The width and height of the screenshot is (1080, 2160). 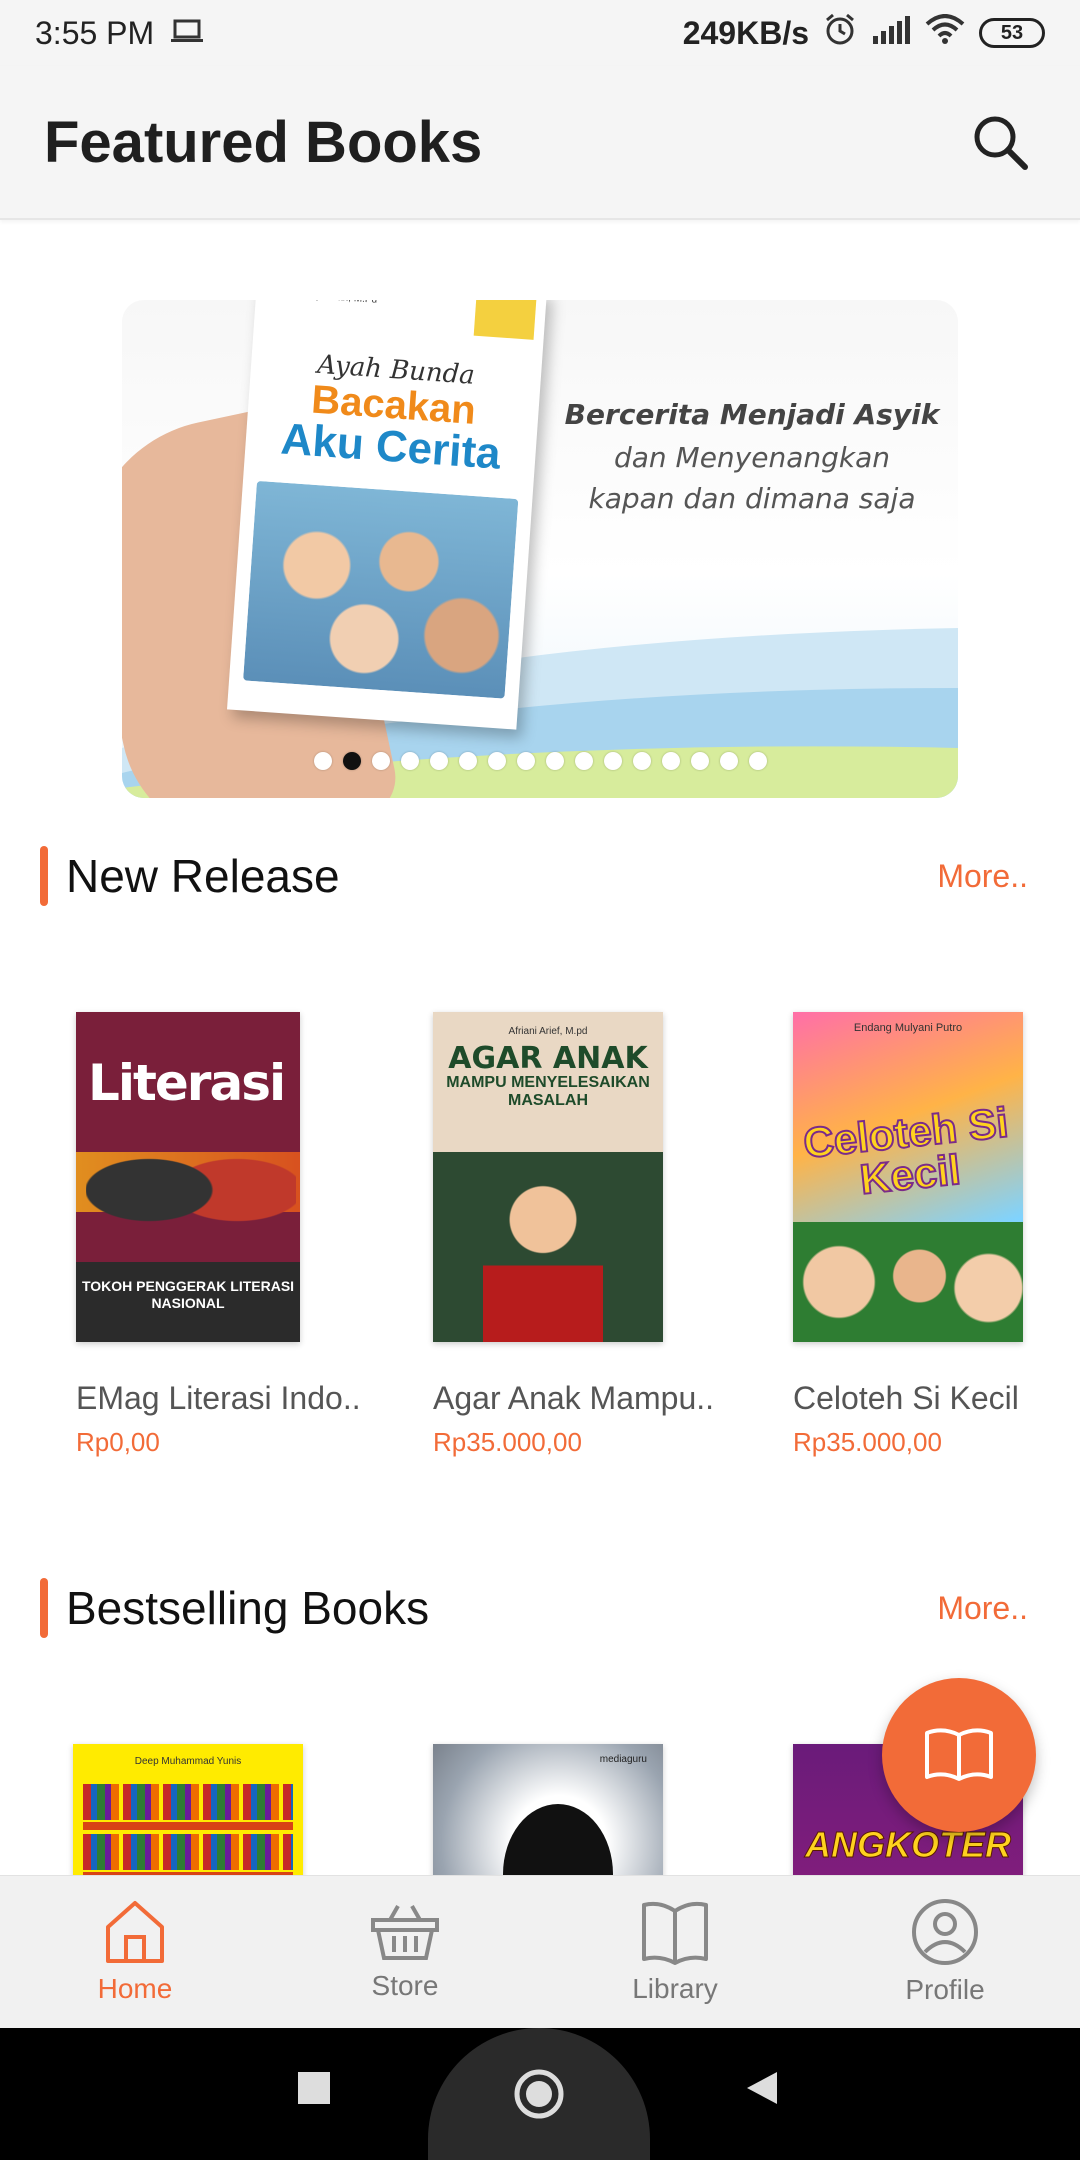 I want to click on alarm-icon, so click(x=840, y=33).